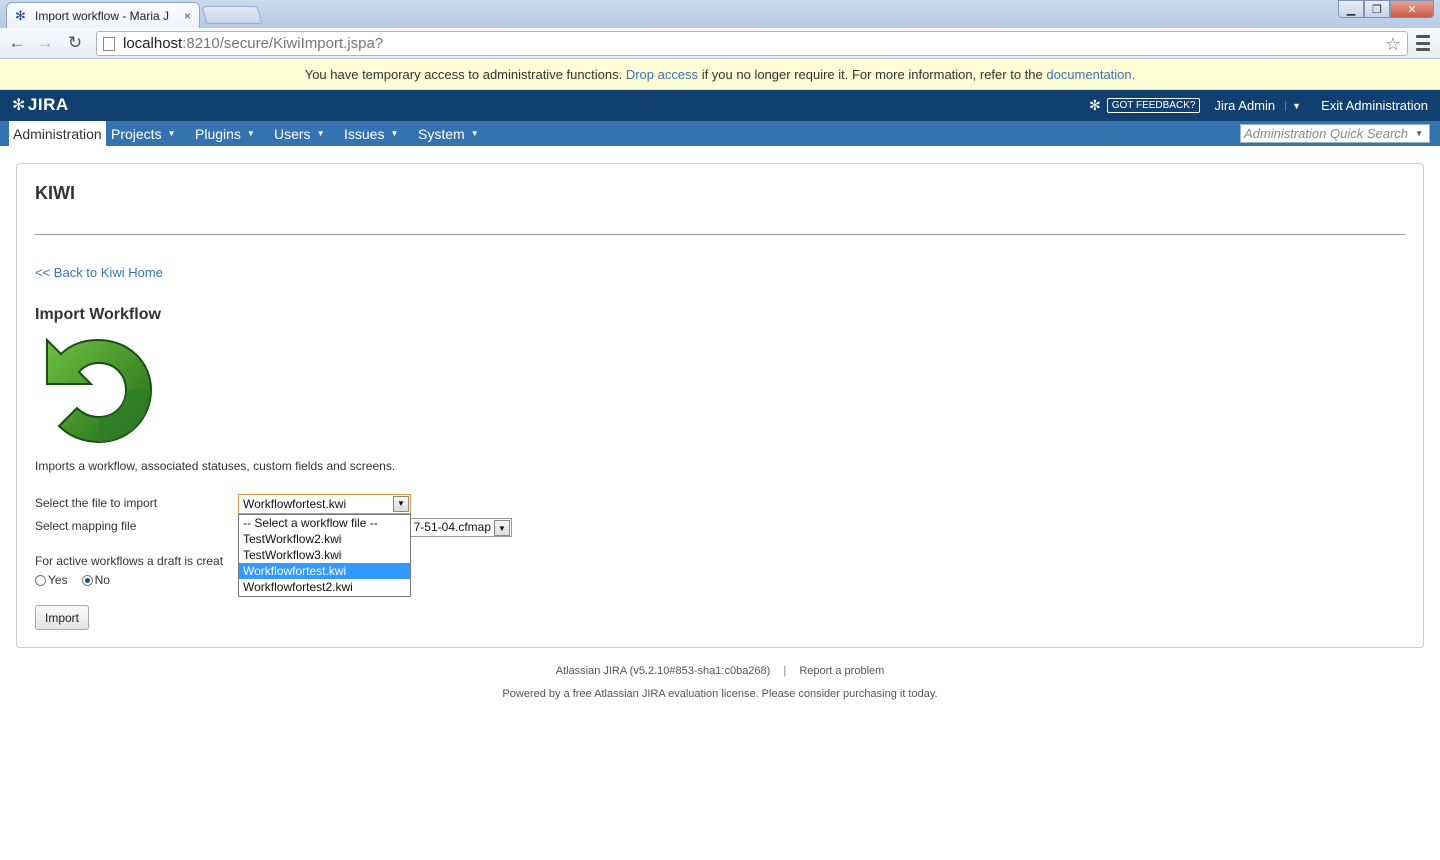 Image resolution: width=1440 pixels, height=860 pixels. I want to click on url-text: localhost:8210/secure/KiwiImport.jspa?, so click(253, 43).